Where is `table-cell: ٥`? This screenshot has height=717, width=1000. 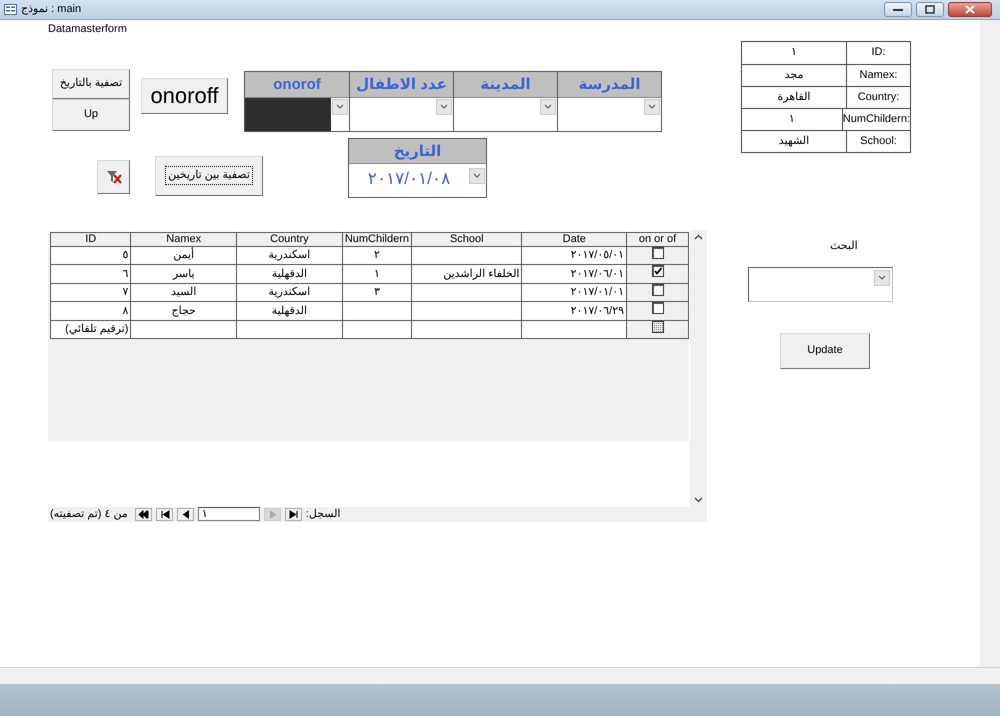
table-cell: ٥ is located at coordinates (125, 255).